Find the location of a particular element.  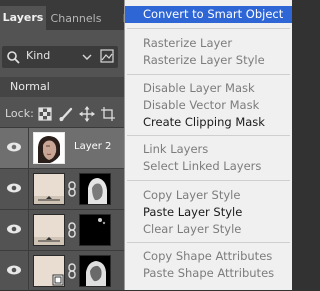

menu-item-copy-layer-style: Copy Layer Style is located at coordinates (208, 195).